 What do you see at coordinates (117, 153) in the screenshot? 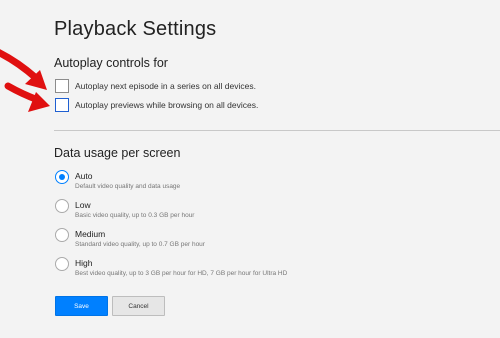
I see `data-usage-section-title: Data usage per screen` at bounding box center [117, 153].